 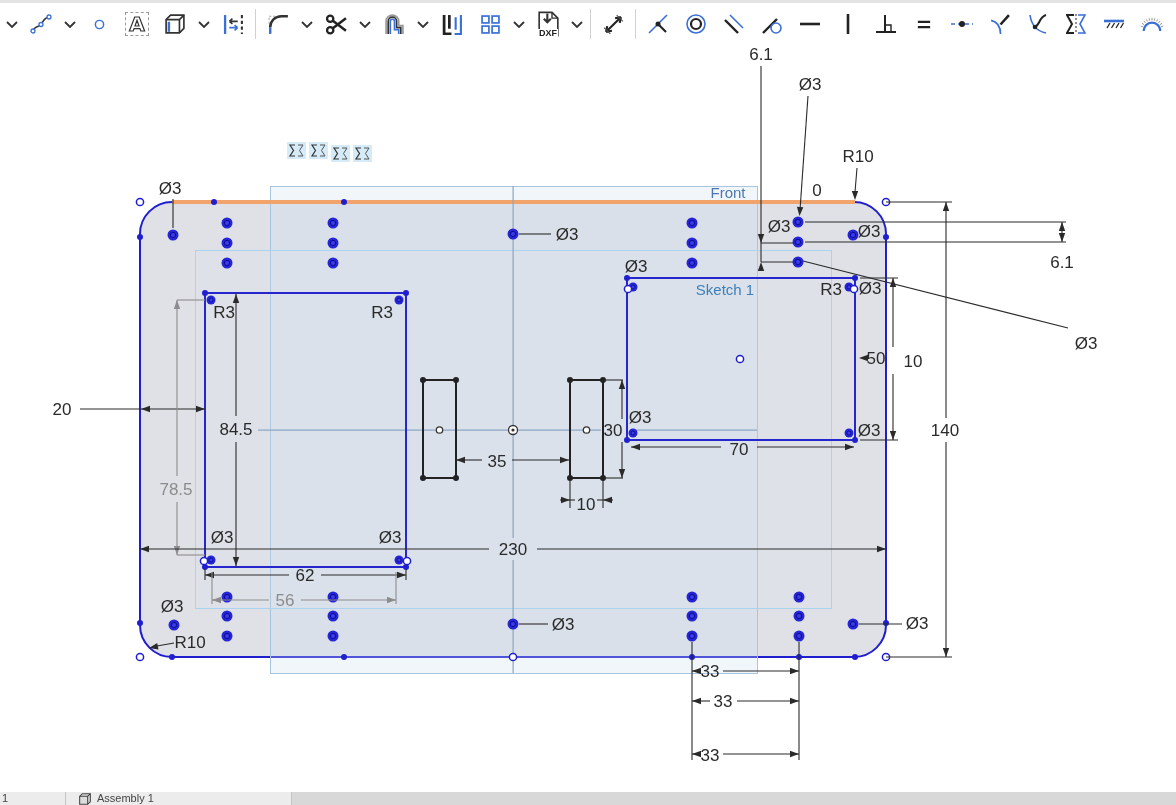 What do you see at coordinates (137, 24) in the screenshot?
I see `tool-button: A` at bounding box center [137, 24].